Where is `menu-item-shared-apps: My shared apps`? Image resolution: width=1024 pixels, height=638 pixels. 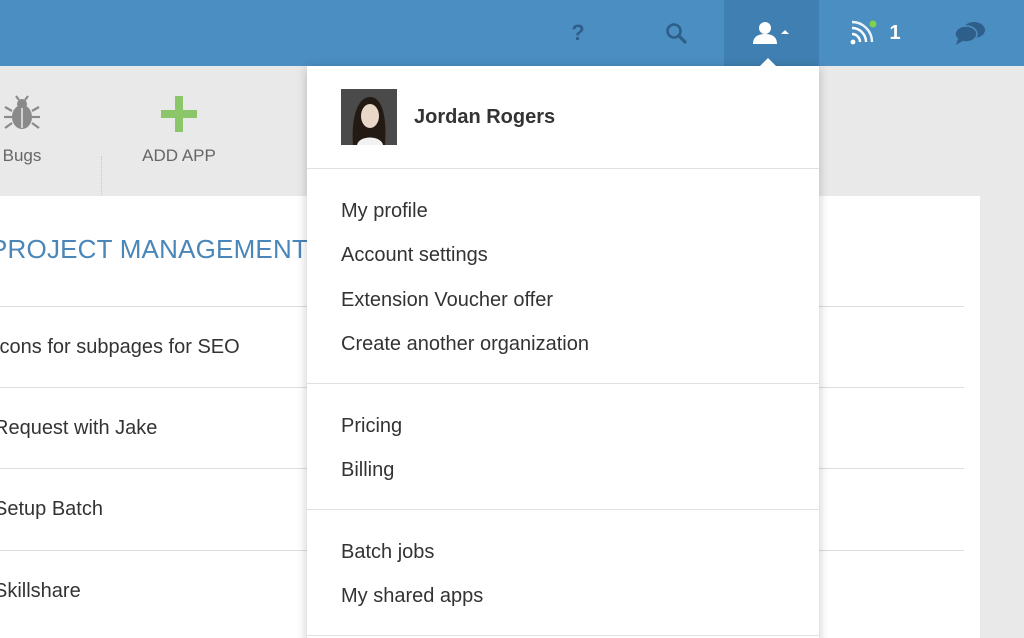
menu-item-shared-apps: My shared apps is located at coordinates (563, 597).